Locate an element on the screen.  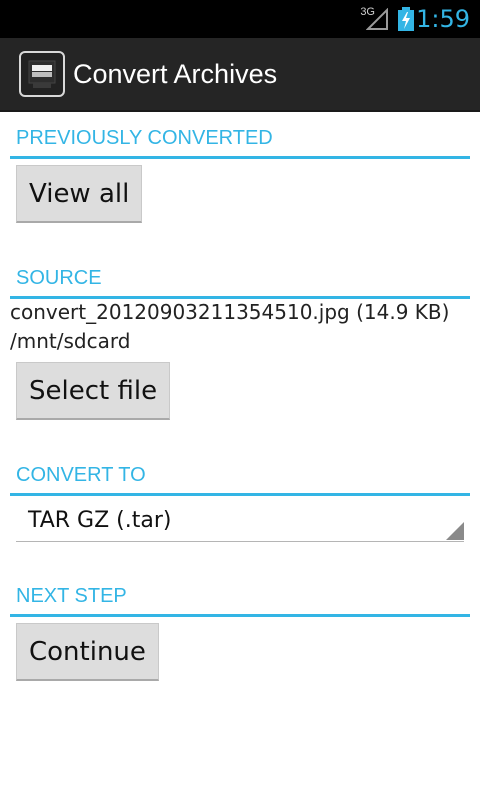
section-header-source: SOURCE is located at coordinates (240, 278).